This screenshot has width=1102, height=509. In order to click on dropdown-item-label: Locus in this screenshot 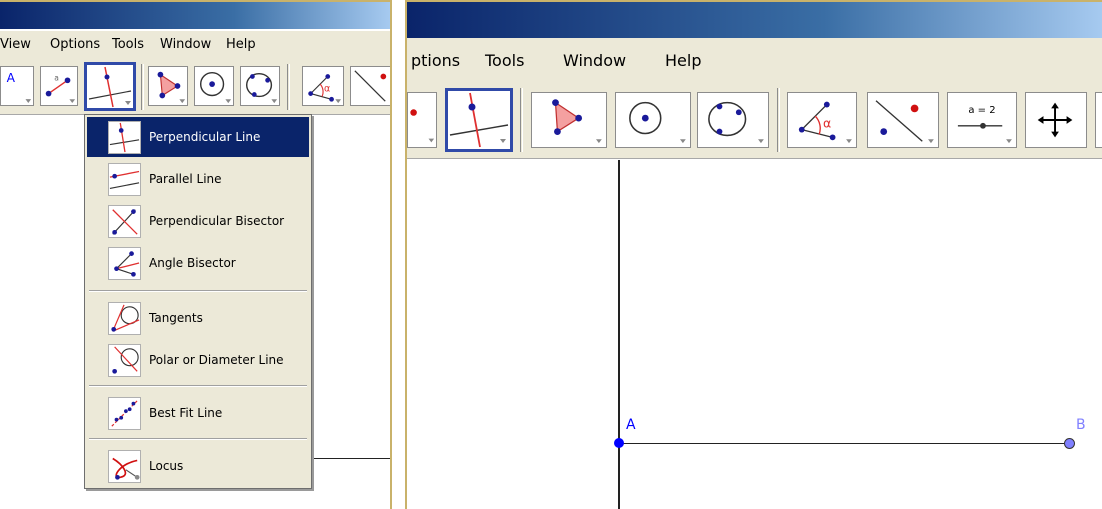, I will do `click(166, 466)`.